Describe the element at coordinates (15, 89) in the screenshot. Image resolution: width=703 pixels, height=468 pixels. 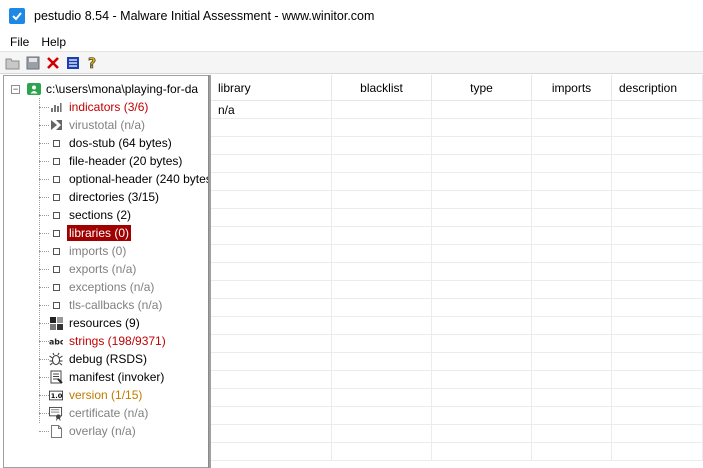
I see `collapse-icon: −` at that location.